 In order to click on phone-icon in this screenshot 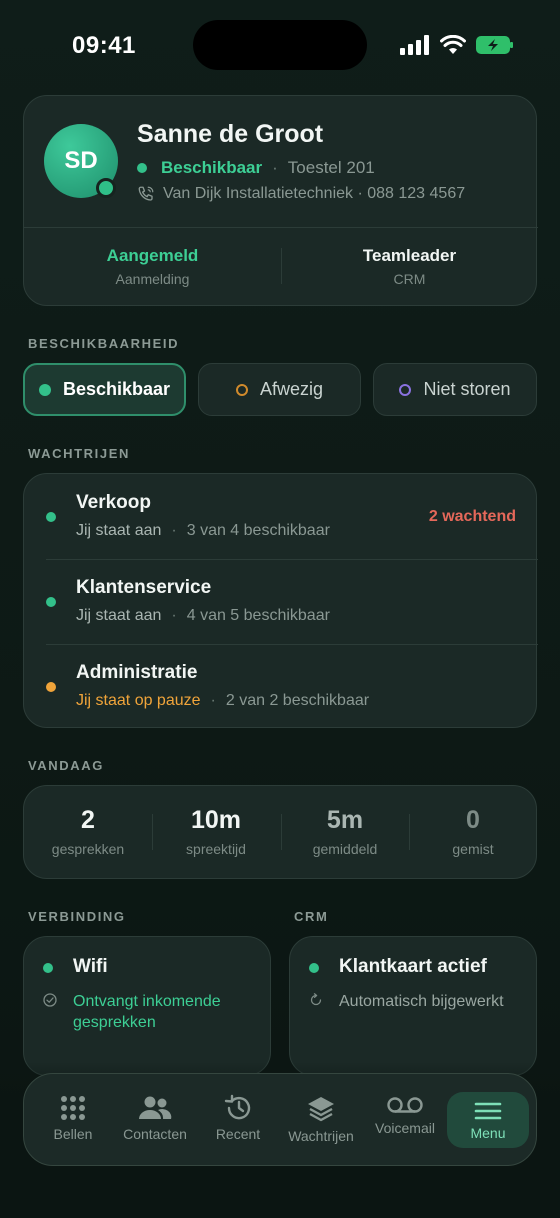, I will do `click(146, 193)`.